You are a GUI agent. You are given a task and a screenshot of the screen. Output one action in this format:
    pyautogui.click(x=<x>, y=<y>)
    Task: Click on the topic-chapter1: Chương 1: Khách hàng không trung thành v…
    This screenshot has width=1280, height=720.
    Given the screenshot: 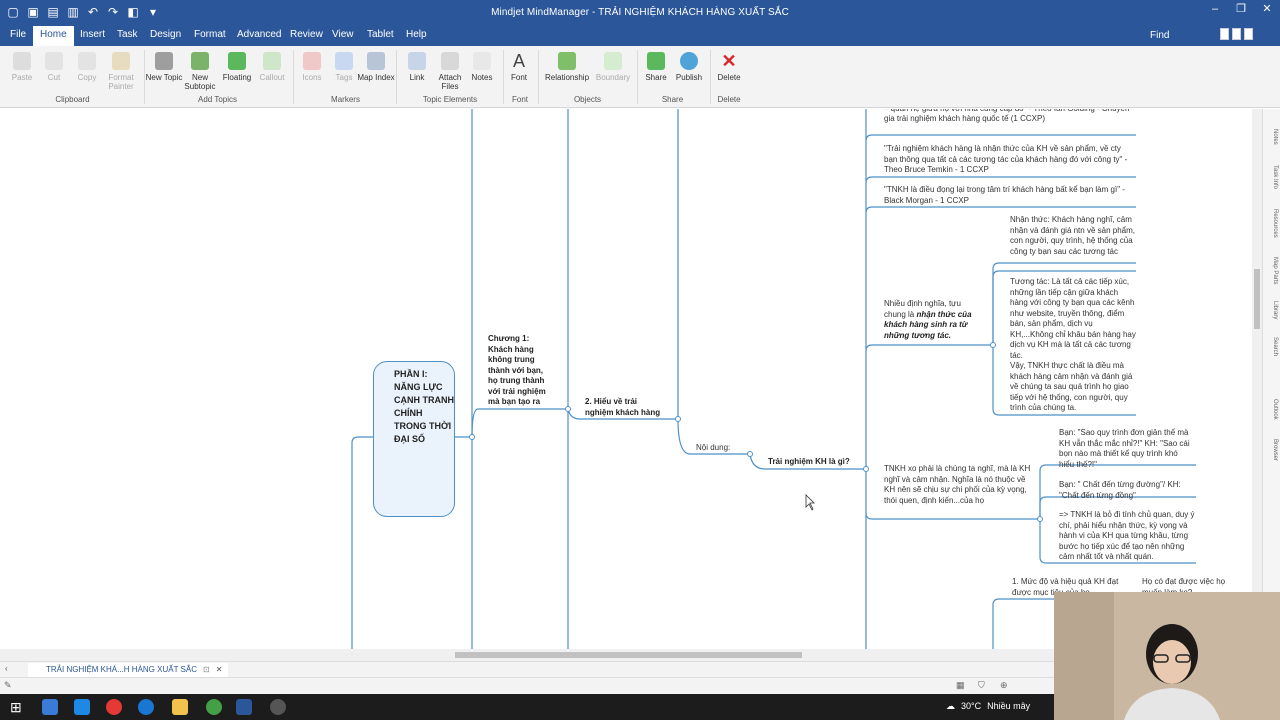 What is the action you would take?
    pyautogui.click(x=520, y=371)
    